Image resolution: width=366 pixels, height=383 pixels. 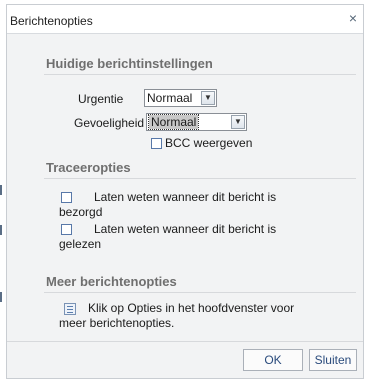 I want to click on sensitivity-label: Gevoeligheid, so click(x=109, y=123).